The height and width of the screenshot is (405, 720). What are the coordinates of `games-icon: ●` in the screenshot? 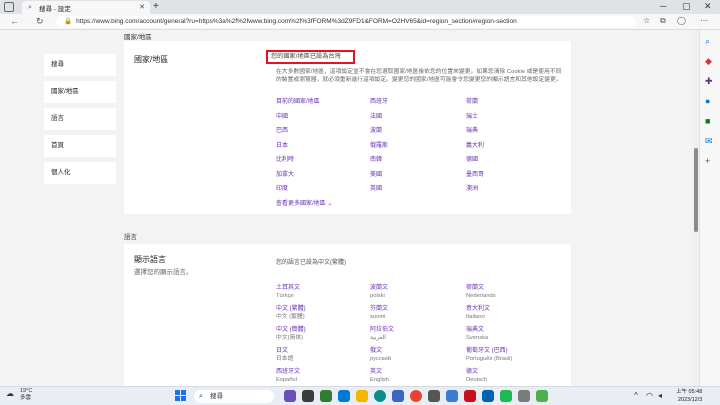 It's located at (707, 101).